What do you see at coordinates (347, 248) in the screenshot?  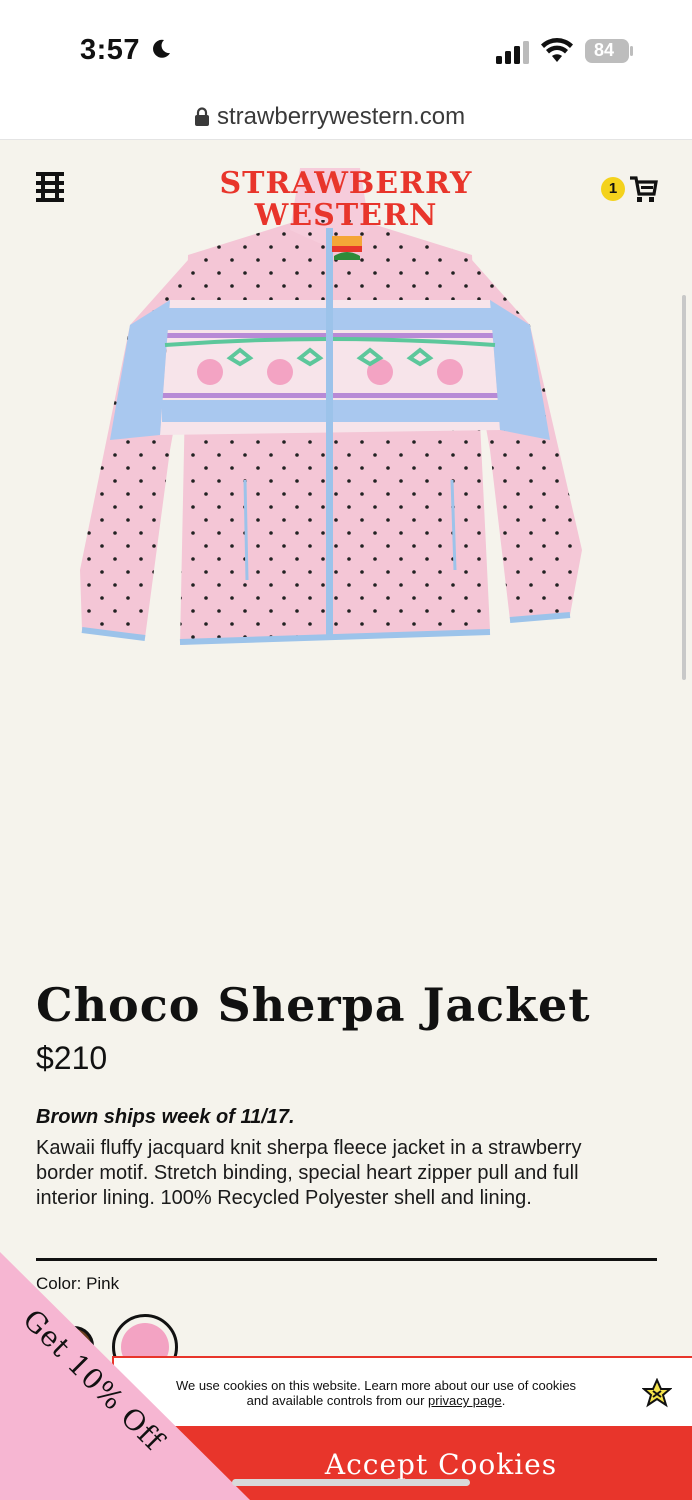 I see `logo-sunset-icon` at bounding box center [347, 248].